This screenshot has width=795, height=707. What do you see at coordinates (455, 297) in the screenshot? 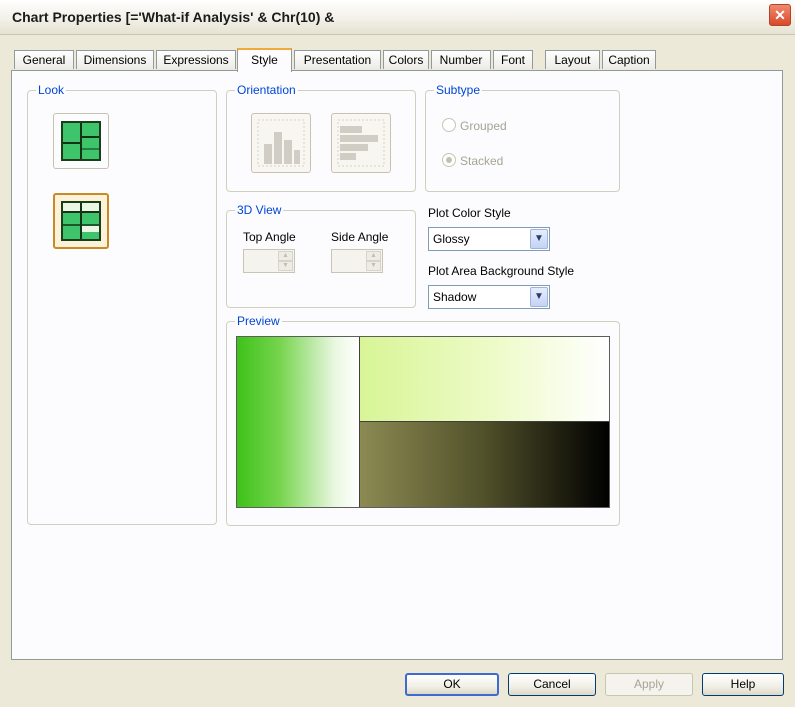
I see `plot-area-bg-style-value: Shadow` at bounding box center [455, 297].